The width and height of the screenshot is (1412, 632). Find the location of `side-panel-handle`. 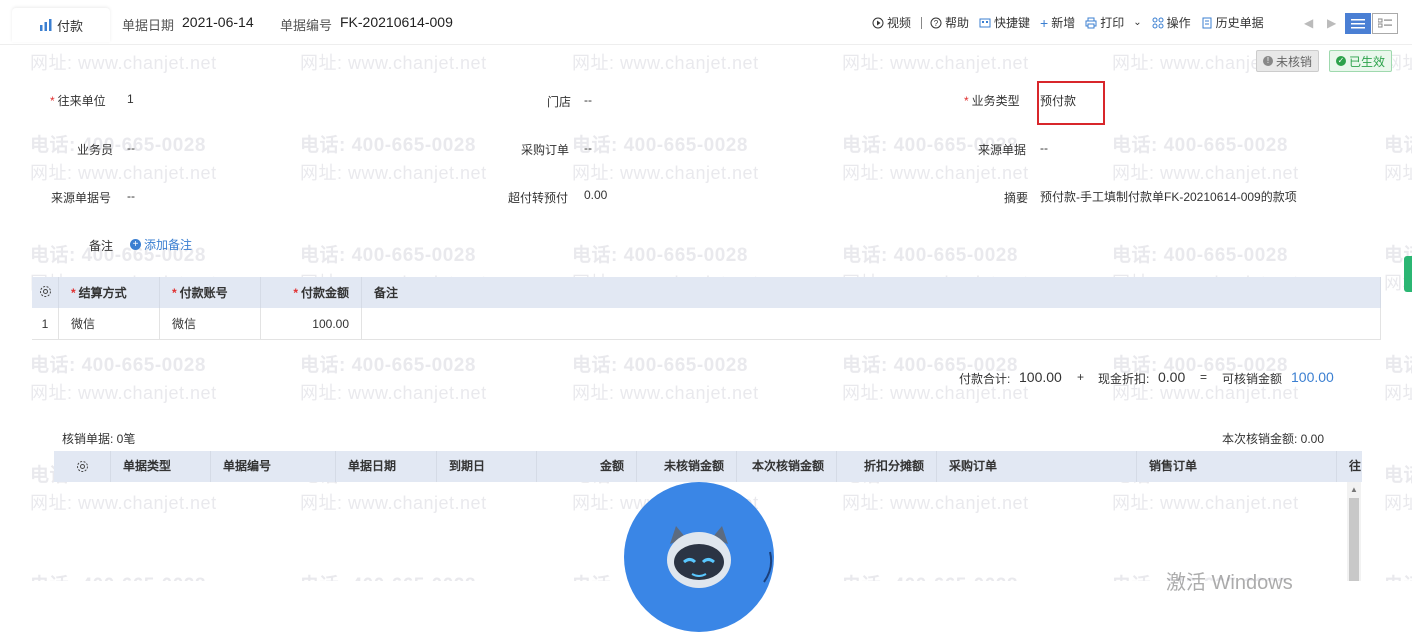

side-panel-handle is located at coordinates (1408, 274).